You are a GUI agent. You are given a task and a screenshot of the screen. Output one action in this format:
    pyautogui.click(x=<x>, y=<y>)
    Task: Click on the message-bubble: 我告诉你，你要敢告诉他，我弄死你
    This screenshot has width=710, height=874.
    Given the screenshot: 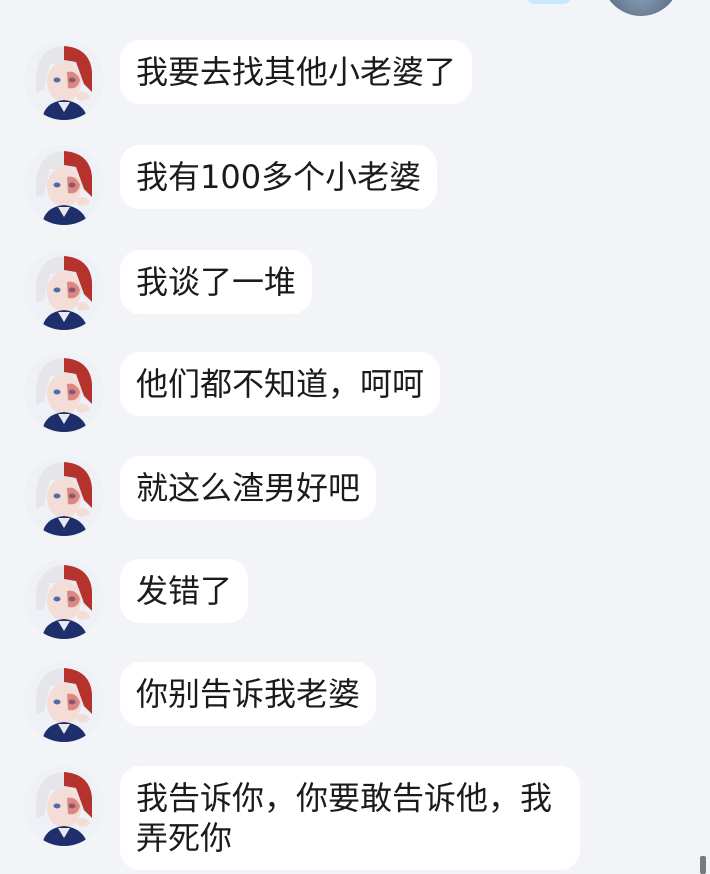 What is the action you would take?
    pyautogui.click(x=350, y=818)
    